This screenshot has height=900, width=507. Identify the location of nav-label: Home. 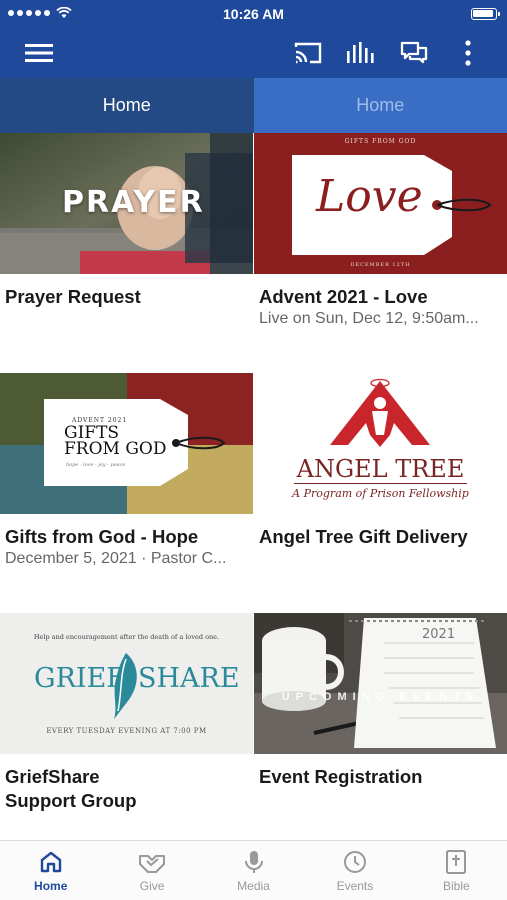
(51, 886).